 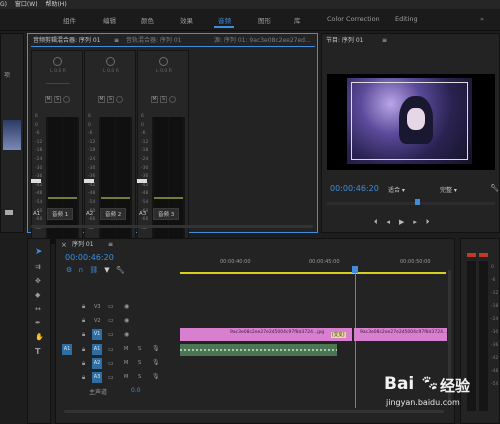 I want to click on program-timebar, so click(x=411, y=203).